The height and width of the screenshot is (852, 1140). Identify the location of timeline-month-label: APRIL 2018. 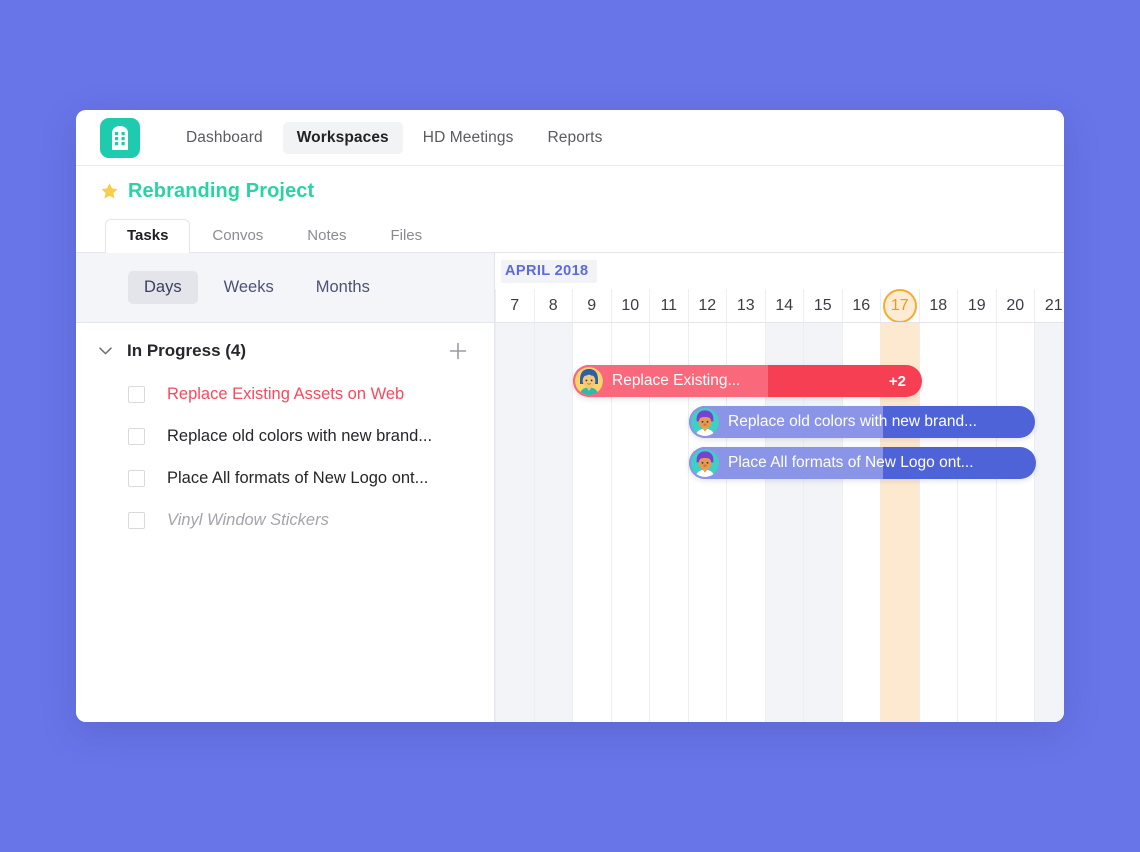
(549, 271).